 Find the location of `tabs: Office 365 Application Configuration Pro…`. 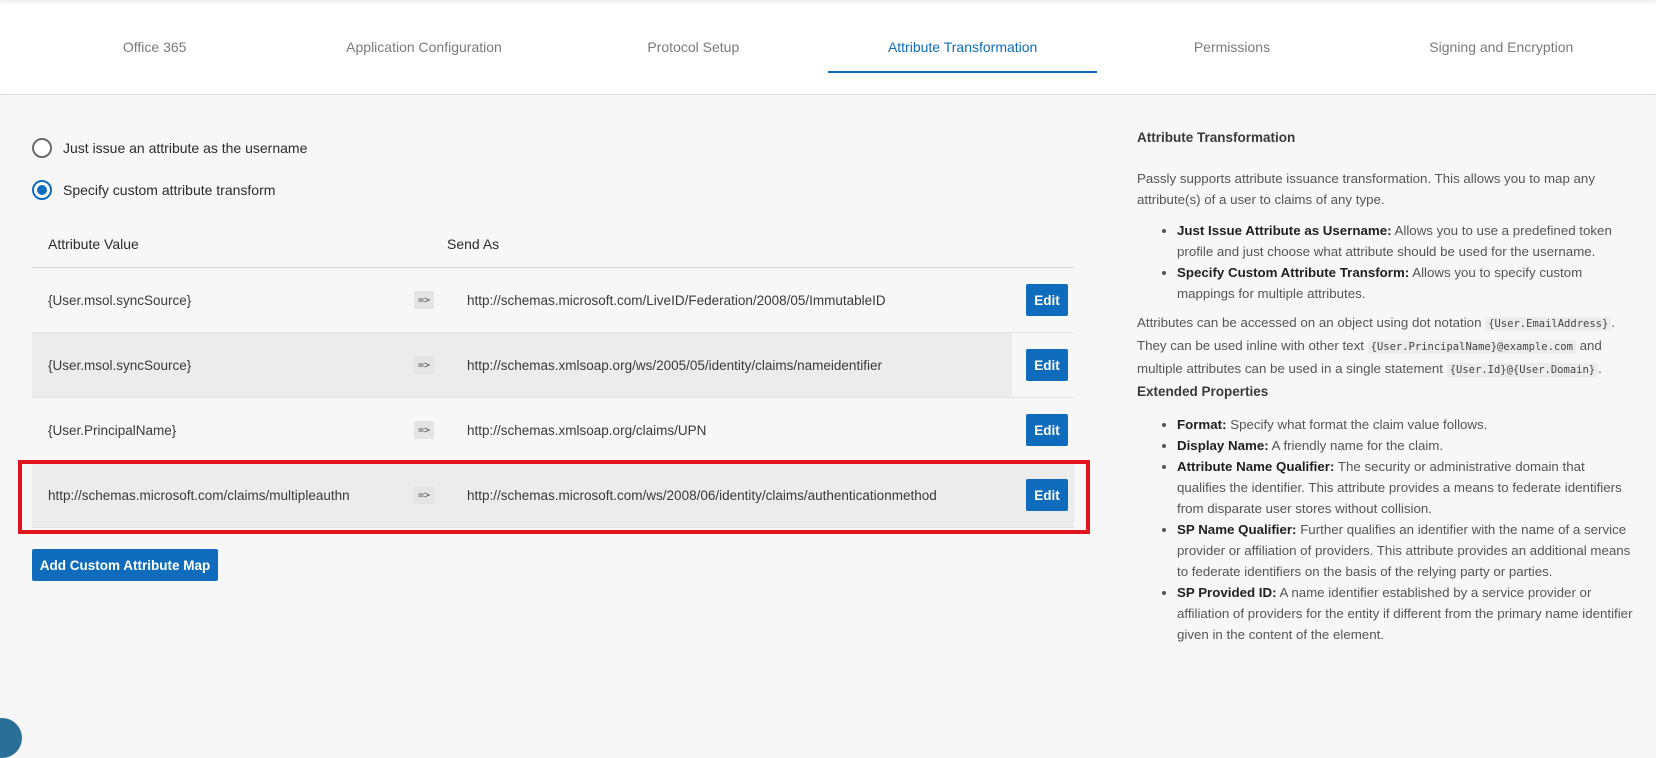

tabs: Office 365 Application Configuration Pro… is located at coordinates (828, 47).